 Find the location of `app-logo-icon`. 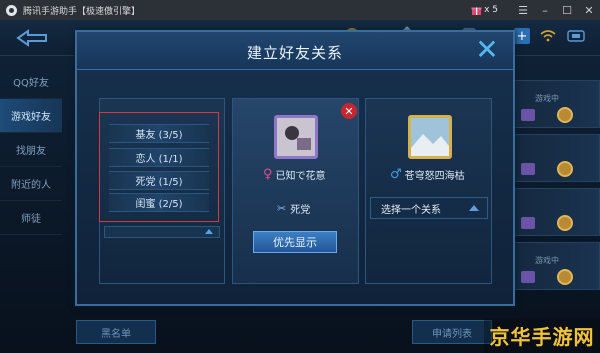

app-logo-icon is located at coordinates (11, 10).